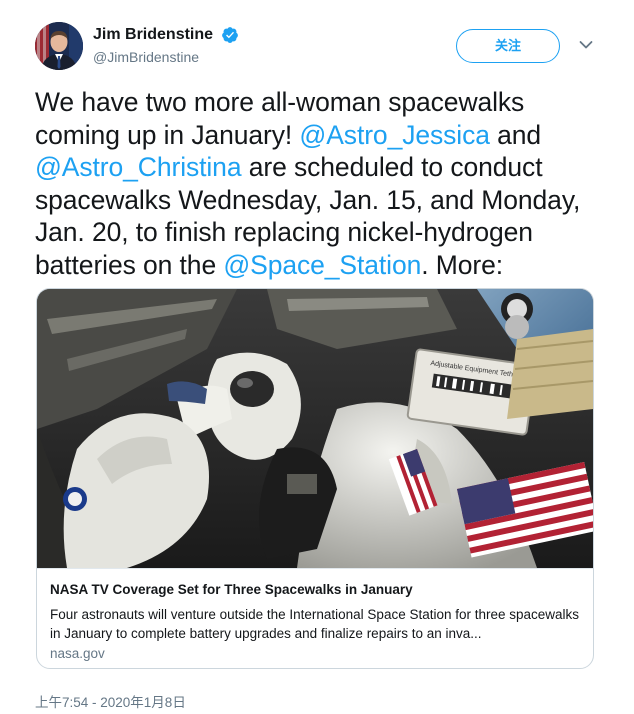 The width and height of the screenshot is (634, 714). Describe the element at coordinates (508, 46) in the screenshot. I see `follow-button: 关注` at that location.